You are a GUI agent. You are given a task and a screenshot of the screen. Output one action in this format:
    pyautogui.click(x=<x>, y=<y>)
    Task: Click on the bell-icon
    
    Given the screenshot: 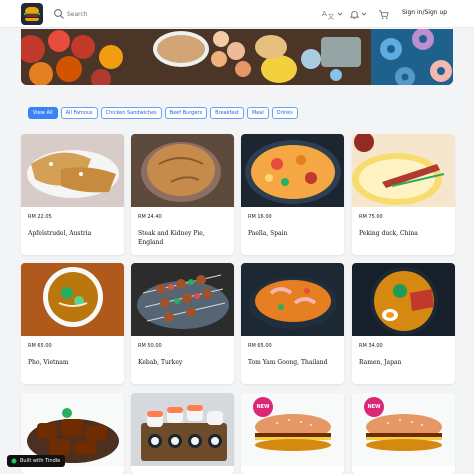 What is the action you would take?
    pyautogui.click(x=354, y=14)
    